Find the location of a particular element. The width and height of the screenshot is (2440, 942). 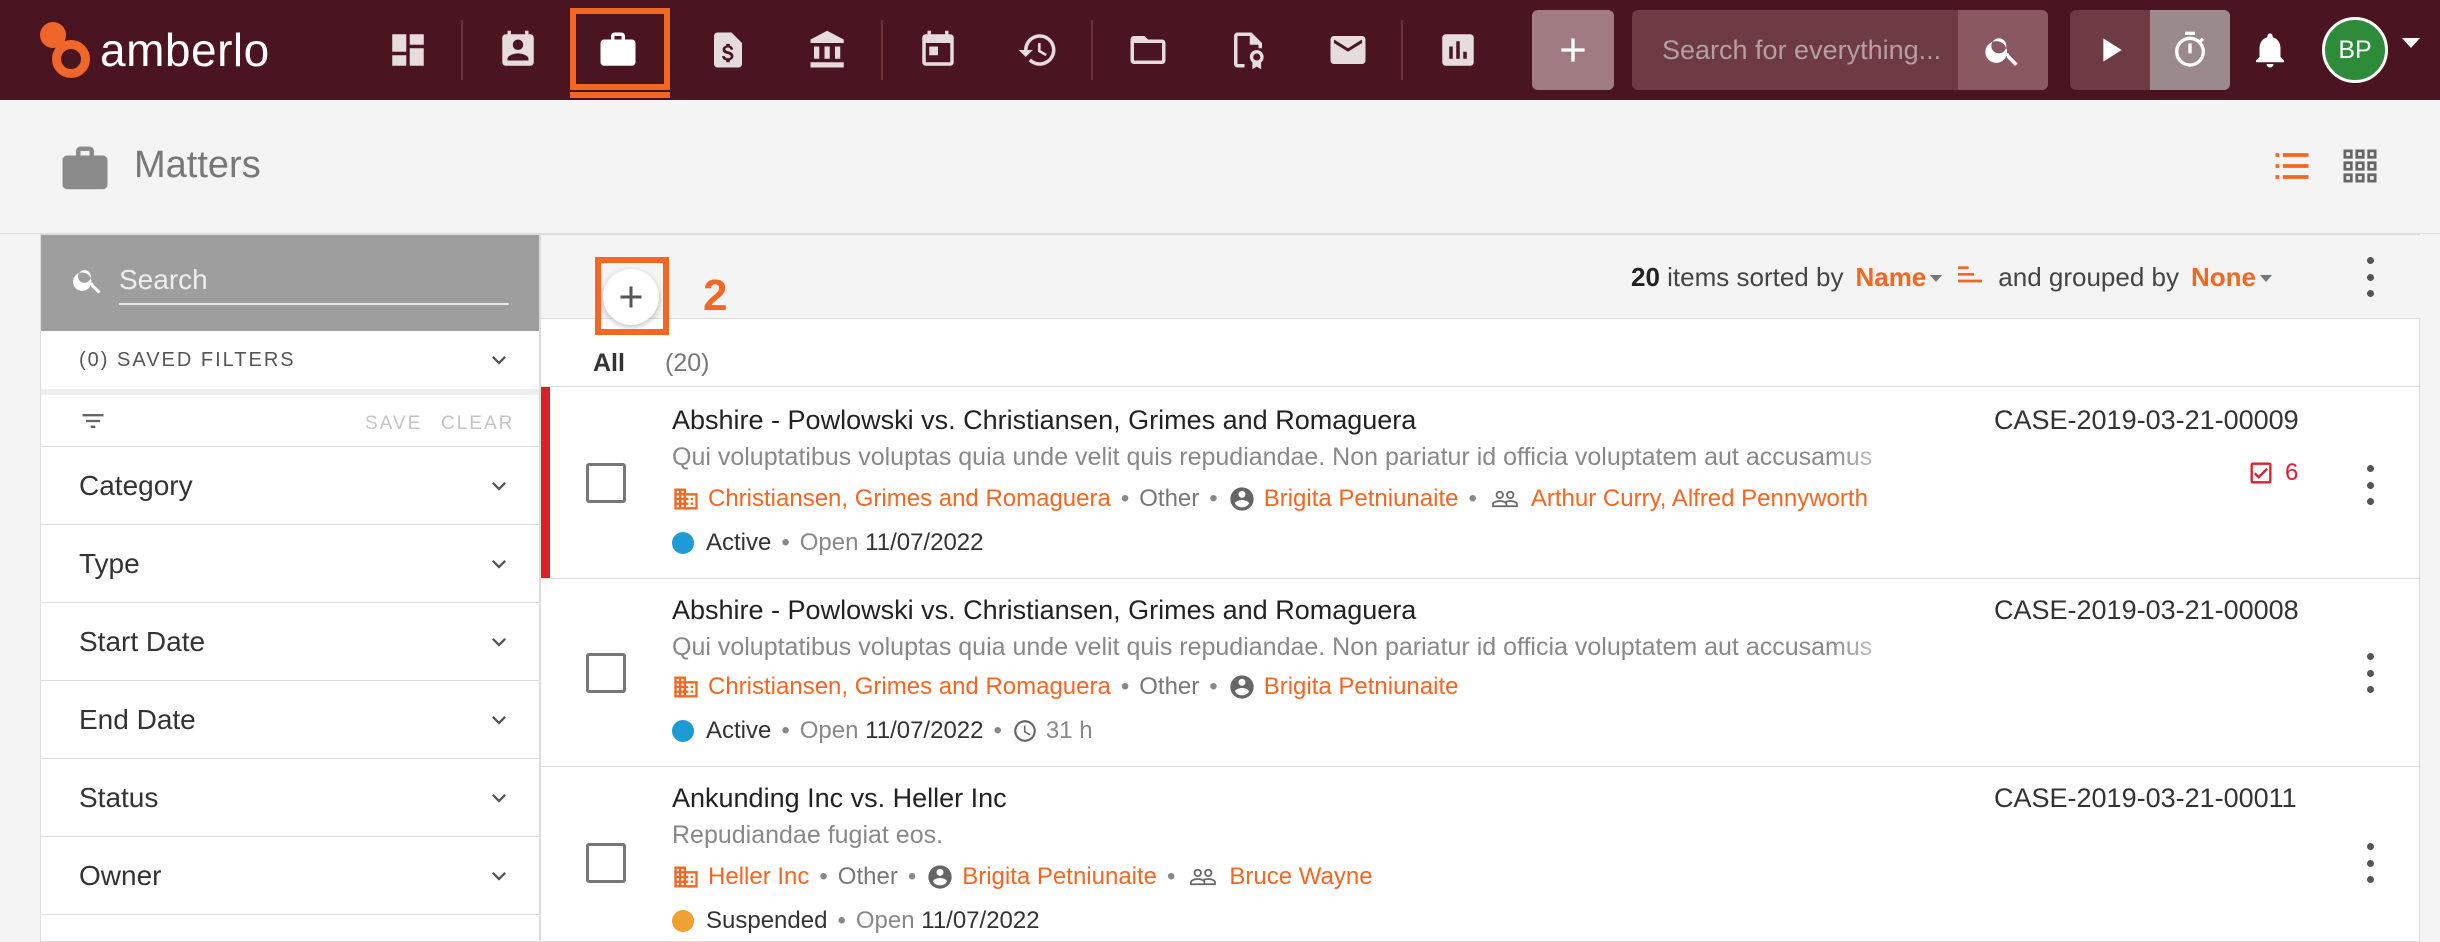

people-icon is located at coordinates (1505, 499).